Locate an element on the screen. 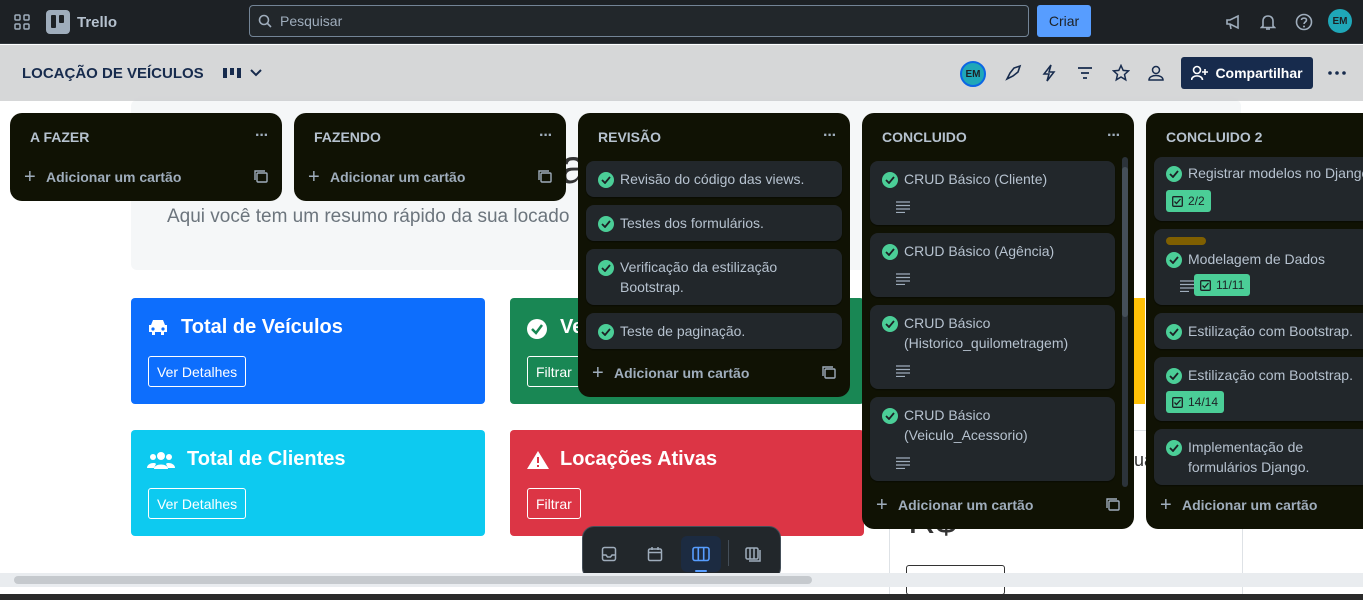 The width and height of the screenshot is (1363, 600). chevron-down-icon is located at coordinates (256, 73).